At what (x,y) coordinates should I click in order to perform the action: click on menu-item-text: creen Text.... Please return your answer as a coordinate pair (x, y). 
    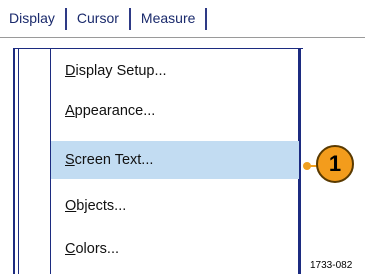
    Looking at the image, I should click on (114, 160).